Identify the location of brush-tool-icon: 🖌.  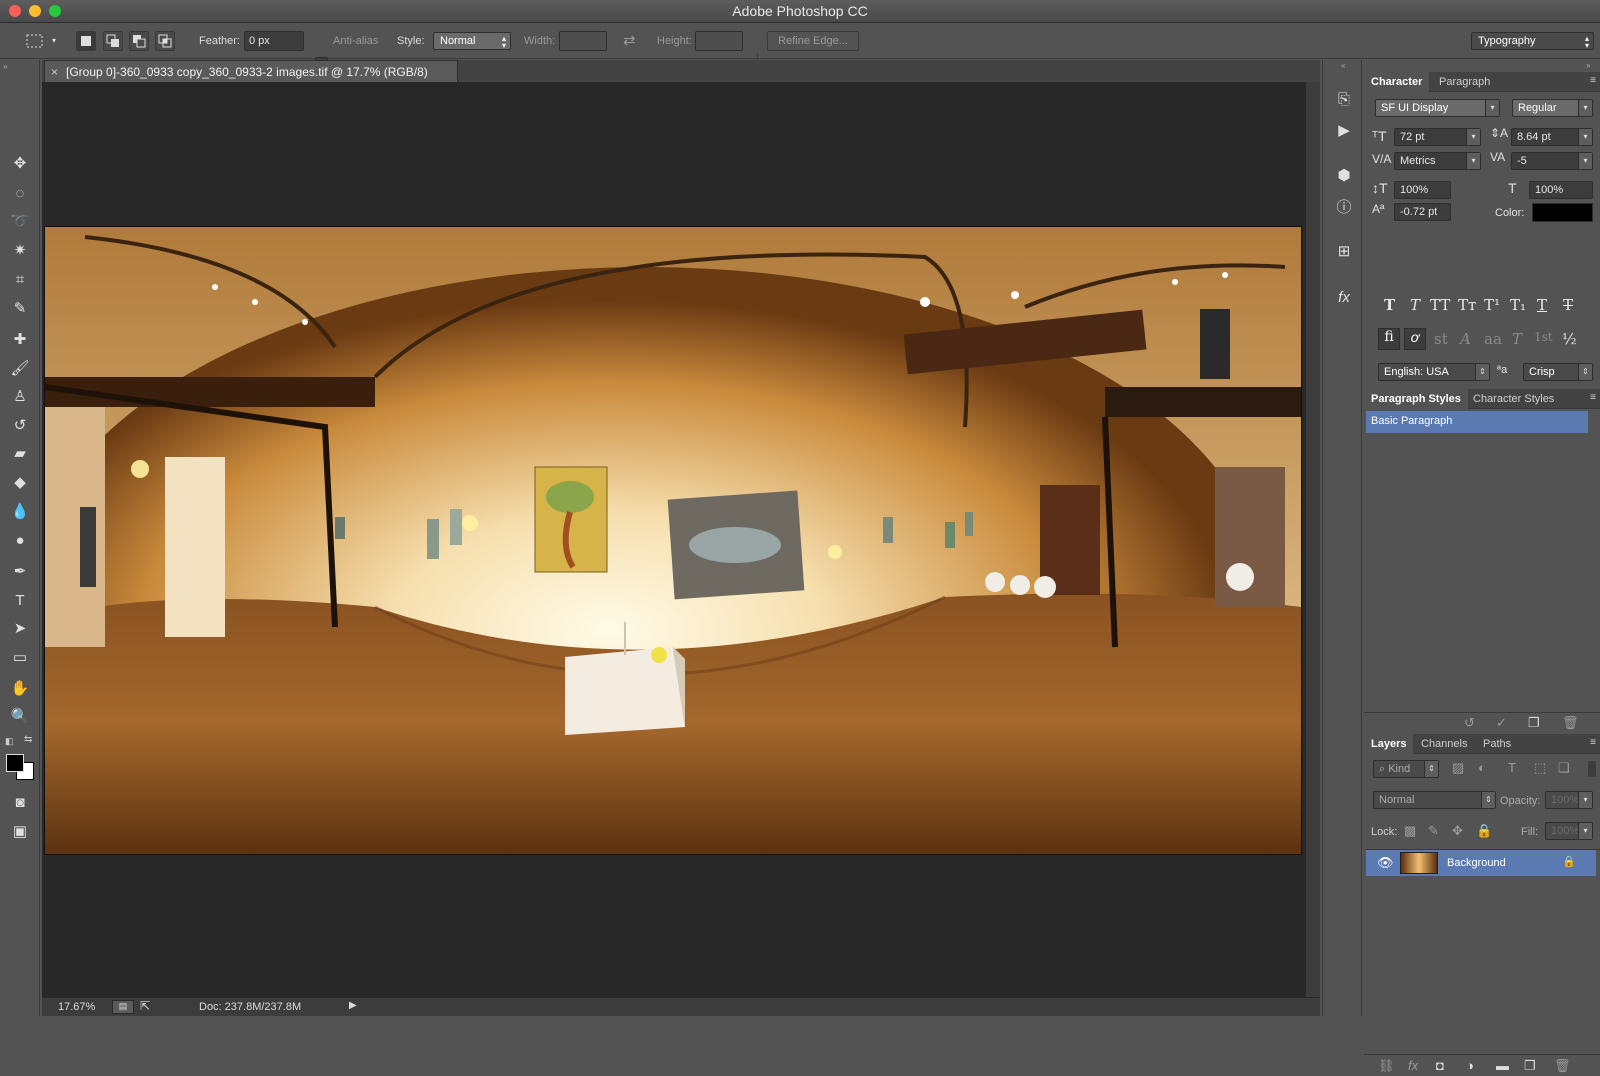
(20, 368).